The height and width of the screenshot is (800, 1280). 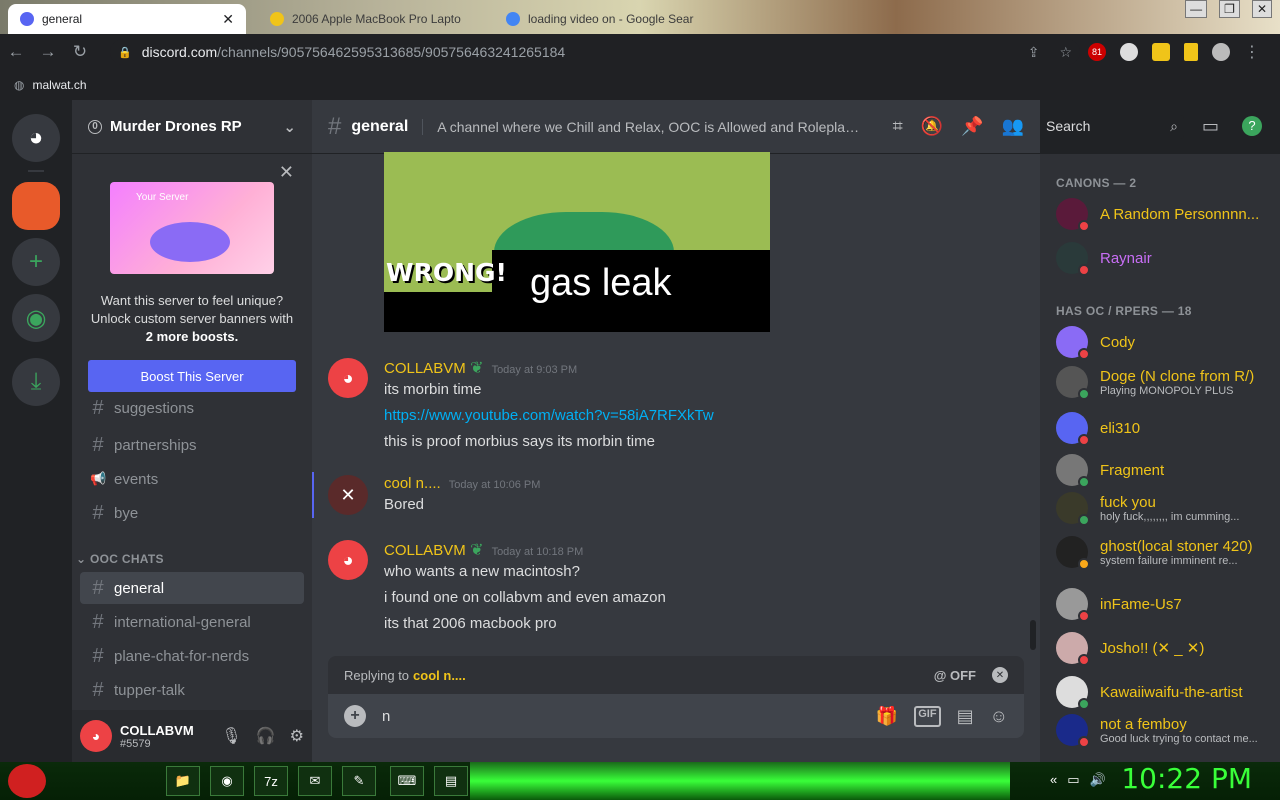 I want to click on card-title: Your Server, so click(x=162, y=197).